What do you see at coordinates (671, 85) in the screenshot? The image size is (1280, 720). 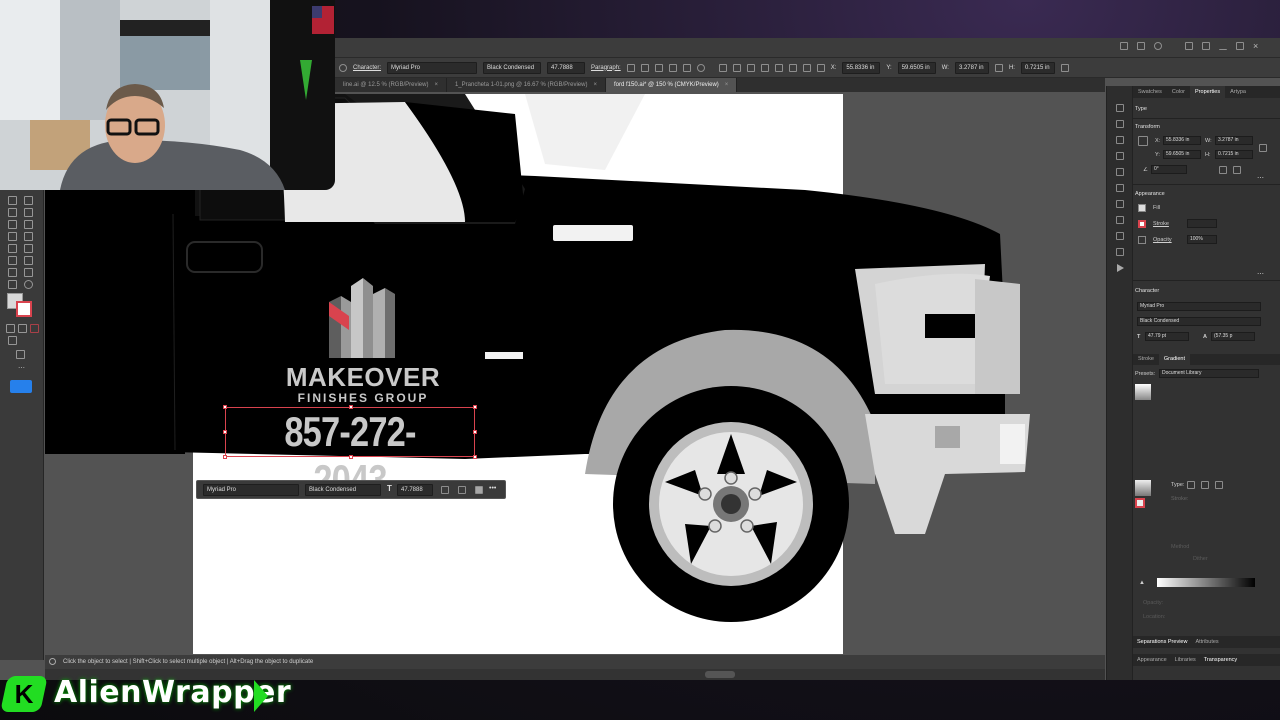 I see `tab-ford-f150: ford f150.ai* @ 150 % (CMYK/Preview) ×` at bounding box center [671, 85].